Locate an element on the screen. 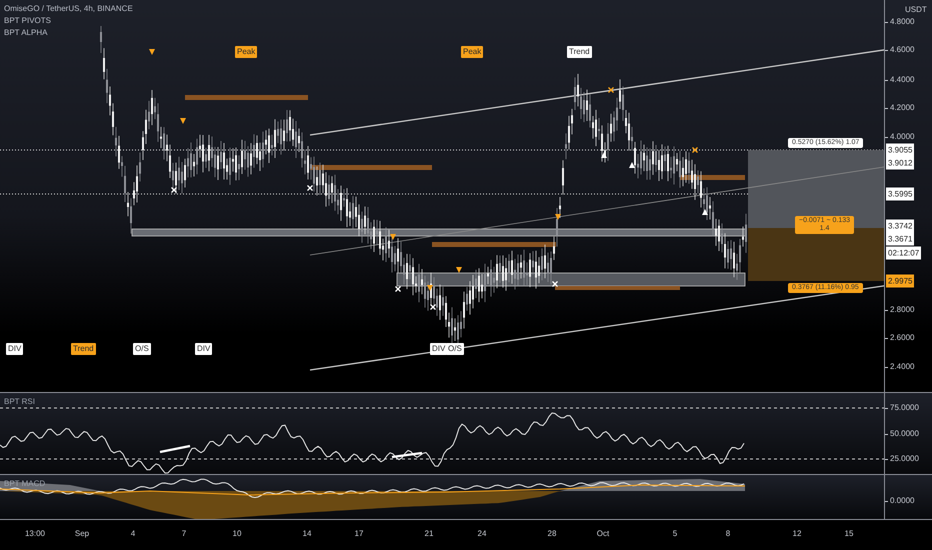  price-tick: 4.8000 is located at coordinates (899, 22).